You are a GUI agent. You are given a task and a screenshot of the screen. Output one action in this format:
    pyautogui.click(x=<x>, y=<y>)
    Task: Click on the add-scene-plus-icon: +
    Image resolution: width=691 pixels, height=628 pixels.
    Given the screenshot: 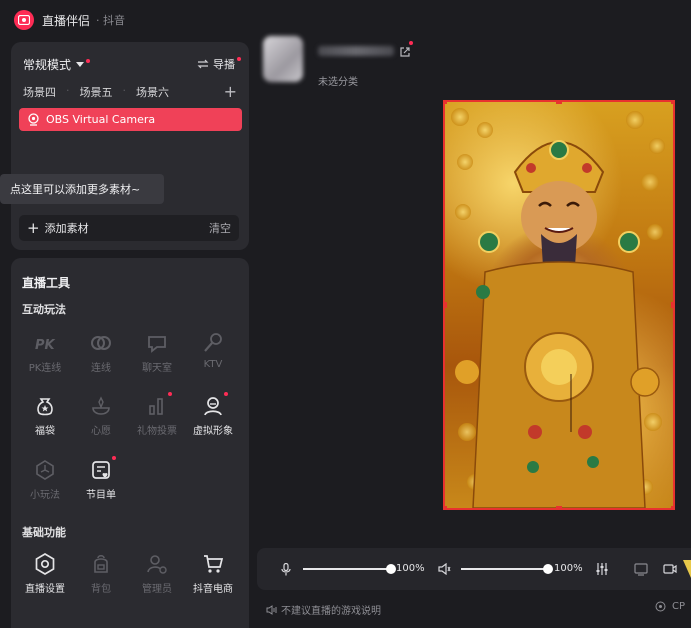 What is the action you would take?
    pyautogui.click(x=230, y=91)
    